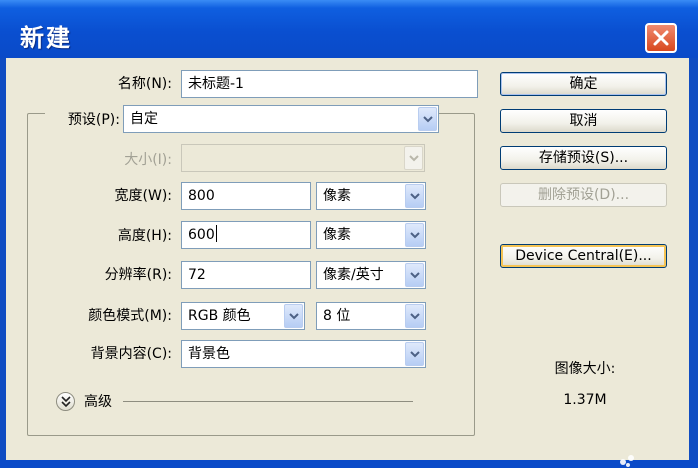 Image resolution: width=698 pixels, height=468 pixels. What do you see at coordinates (337, 235) in the screenshot?
I see `height-unit-value: 像素` at bounding box center [337, 235].